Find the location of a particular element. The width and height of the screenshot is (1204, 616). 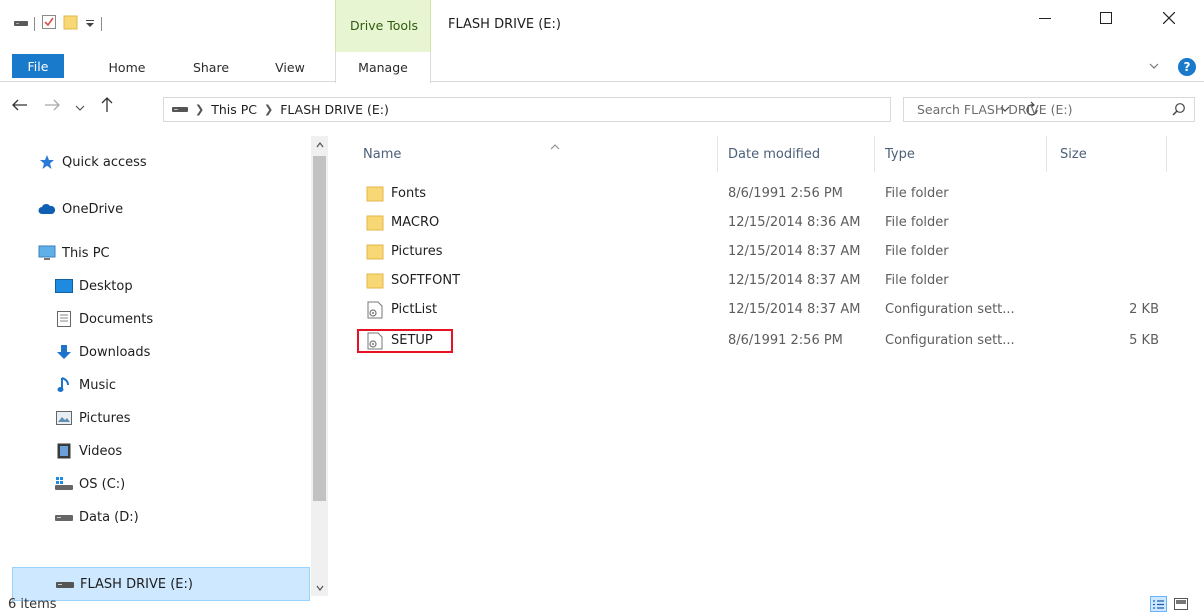

column-header-name: Name is located at coordinates (535, 154).